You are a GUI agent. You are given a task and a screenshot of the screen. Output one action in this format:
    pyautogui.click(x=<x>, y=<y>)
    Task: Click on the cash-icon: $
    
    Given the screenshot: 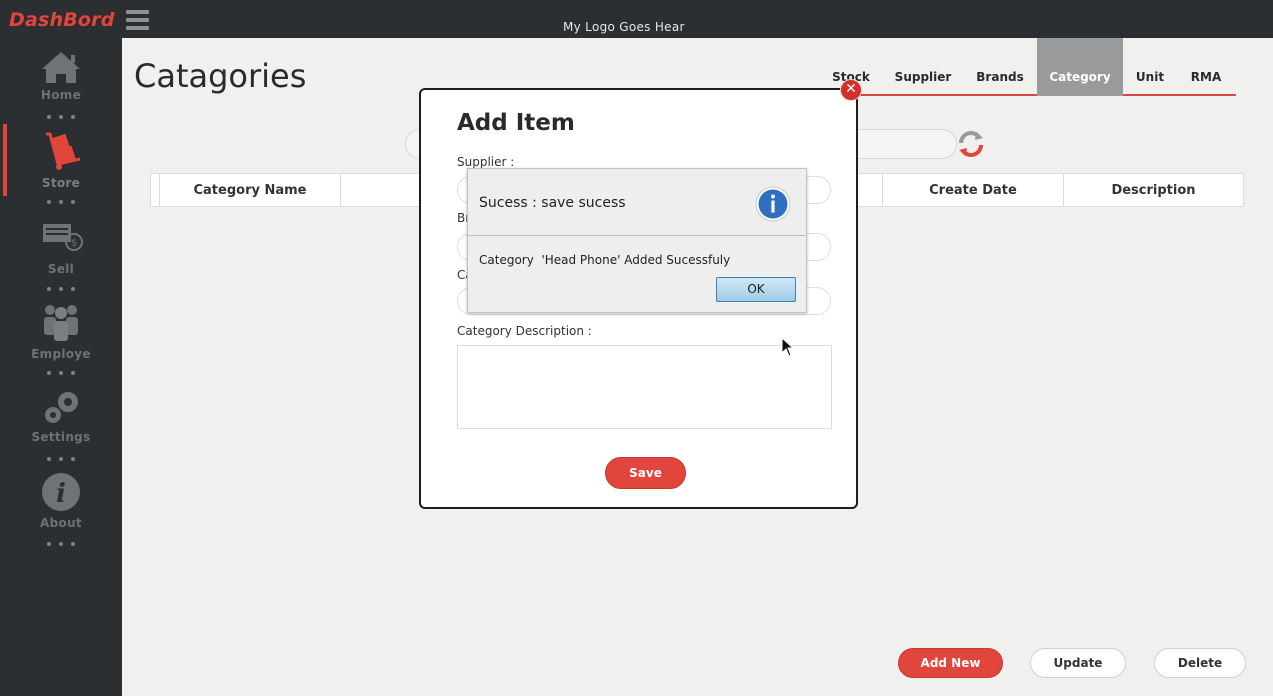 What is the action you would take?
    pyautogui.click(x=63, y=237)
    